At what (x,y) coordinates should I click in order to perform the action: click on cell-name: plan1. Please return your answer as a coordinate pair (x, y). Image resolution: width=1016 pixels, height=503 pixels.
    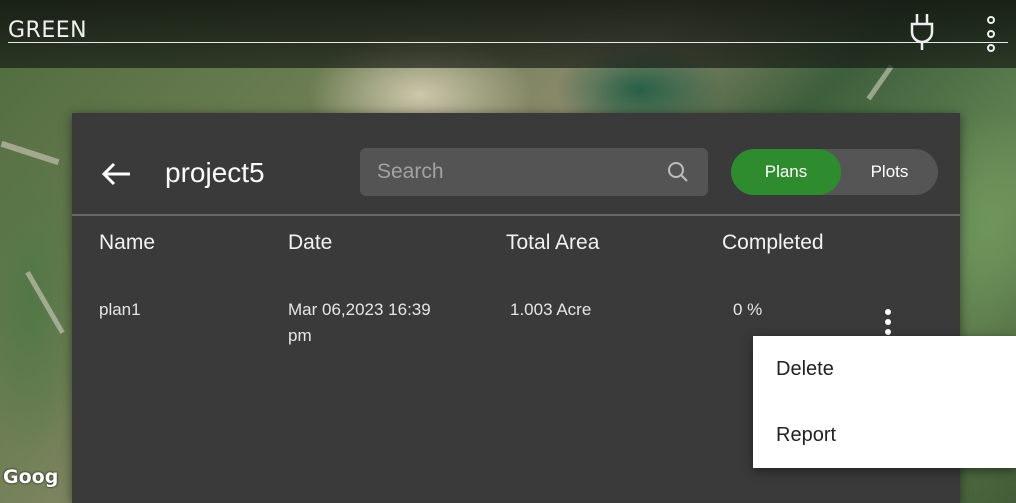
    Looking at the image, I should click on (120, 309).